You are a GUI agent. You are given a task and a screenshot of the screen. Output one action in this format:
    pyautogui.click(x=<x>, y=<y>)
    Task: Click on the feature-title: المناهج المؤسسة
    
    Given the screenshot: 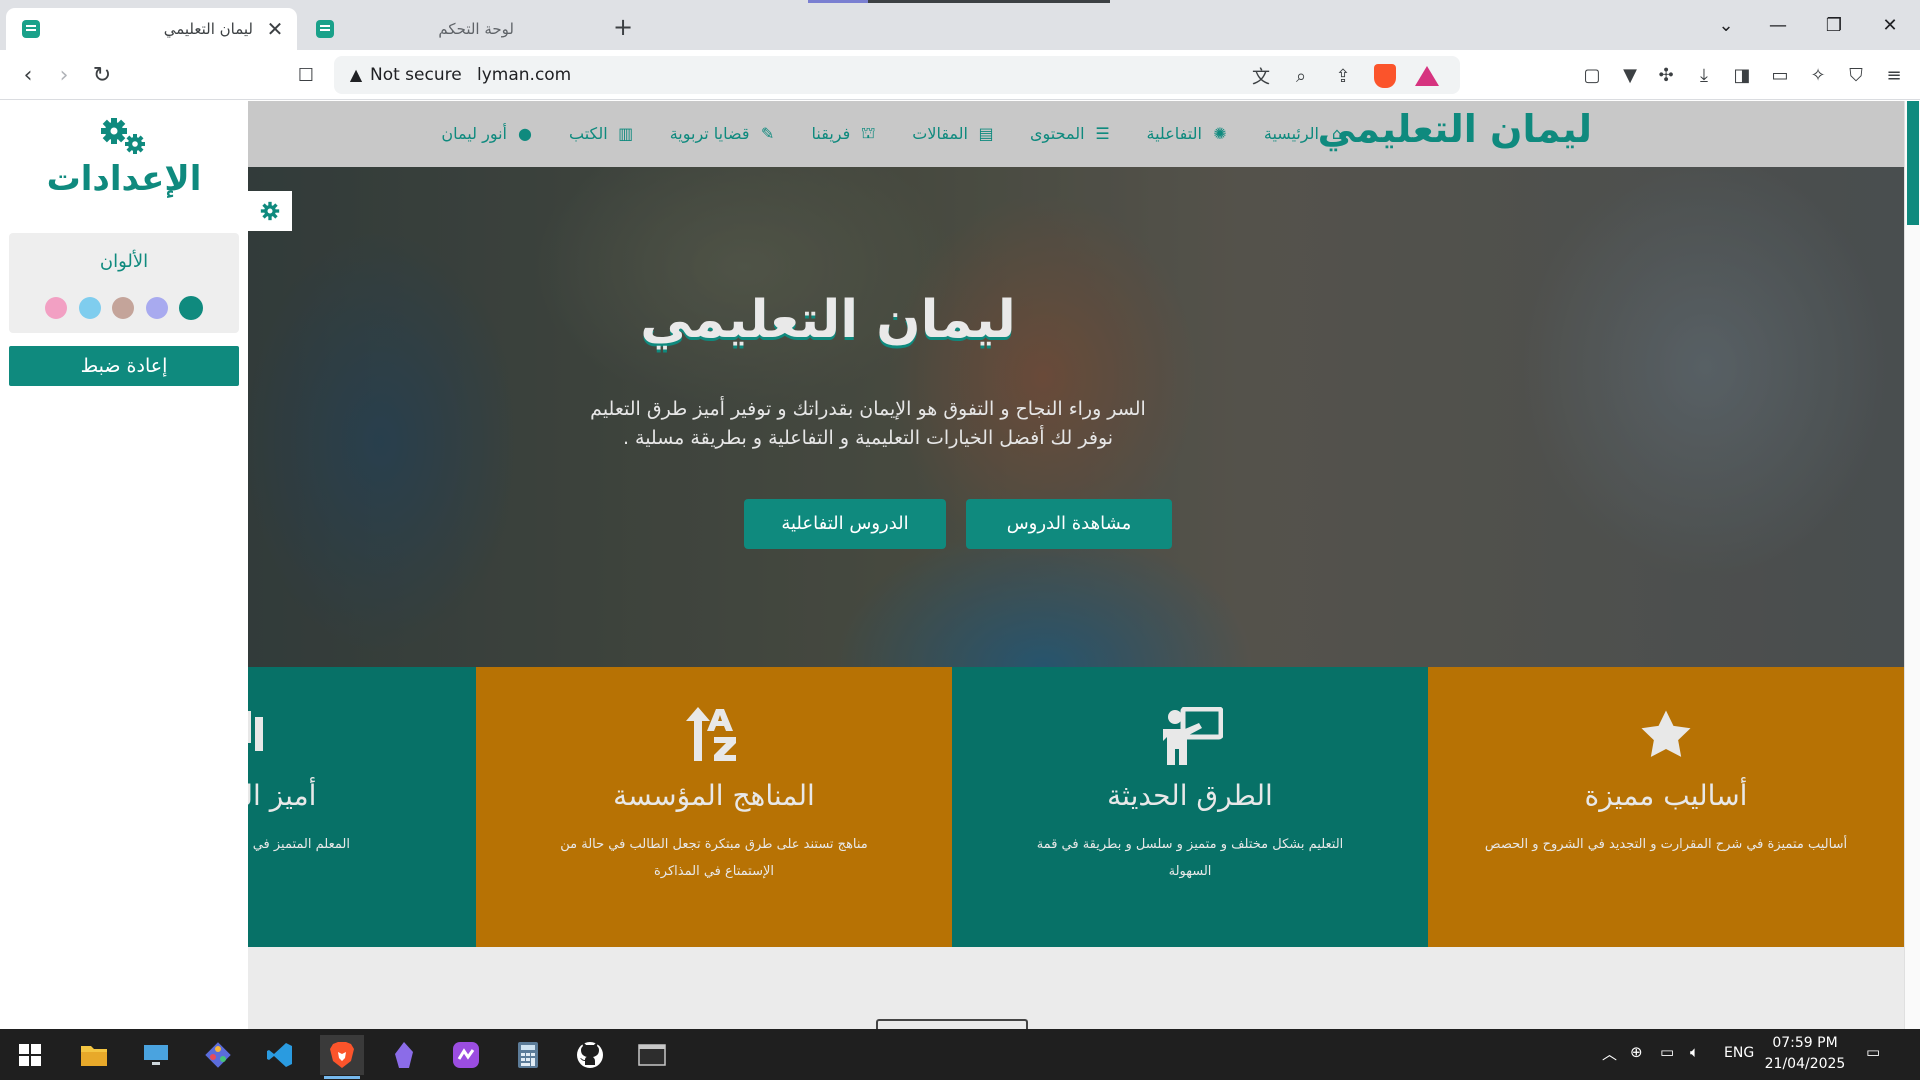 What is the action you would take?
    pyautogui.click(x=714, y=795)
    